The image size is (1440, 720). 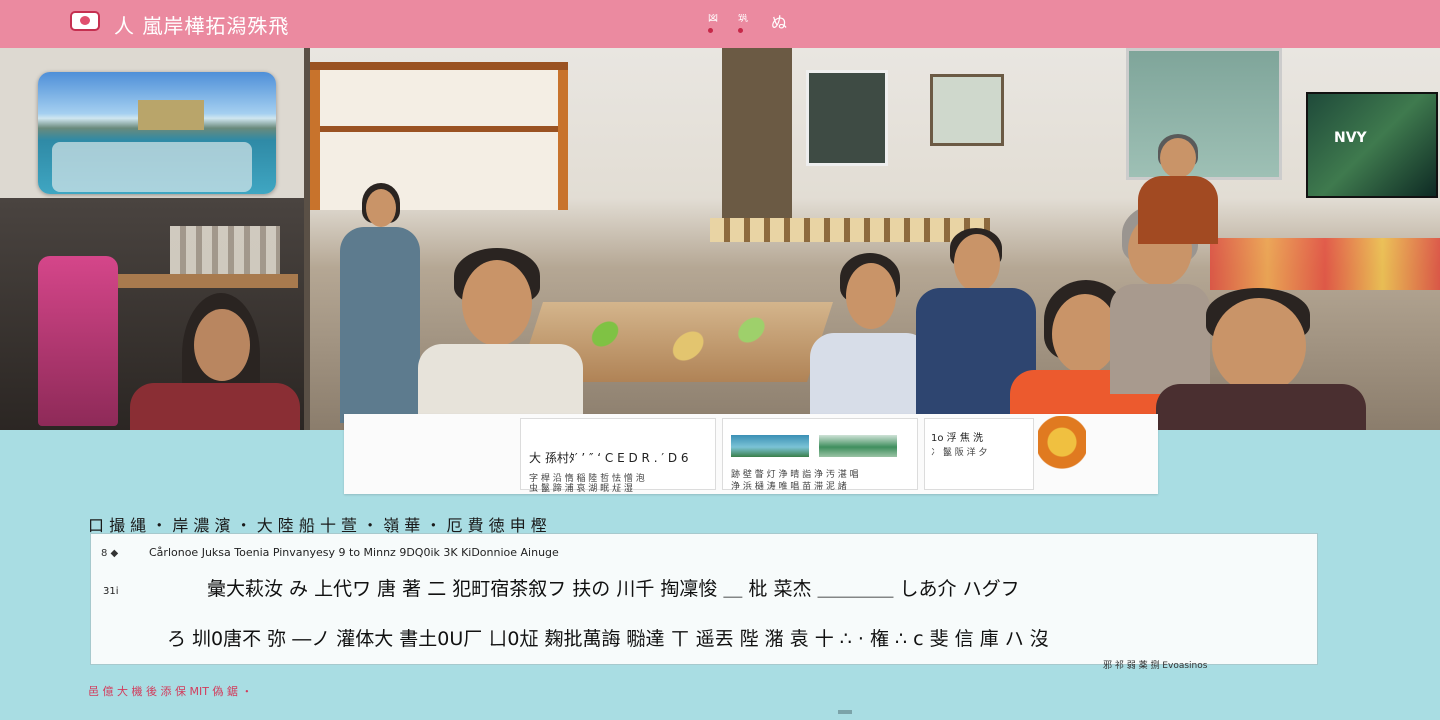 I want to click on preview-card-3-sub: 冫 鬣 阪 洋 夕, so click(x=959, y=453).